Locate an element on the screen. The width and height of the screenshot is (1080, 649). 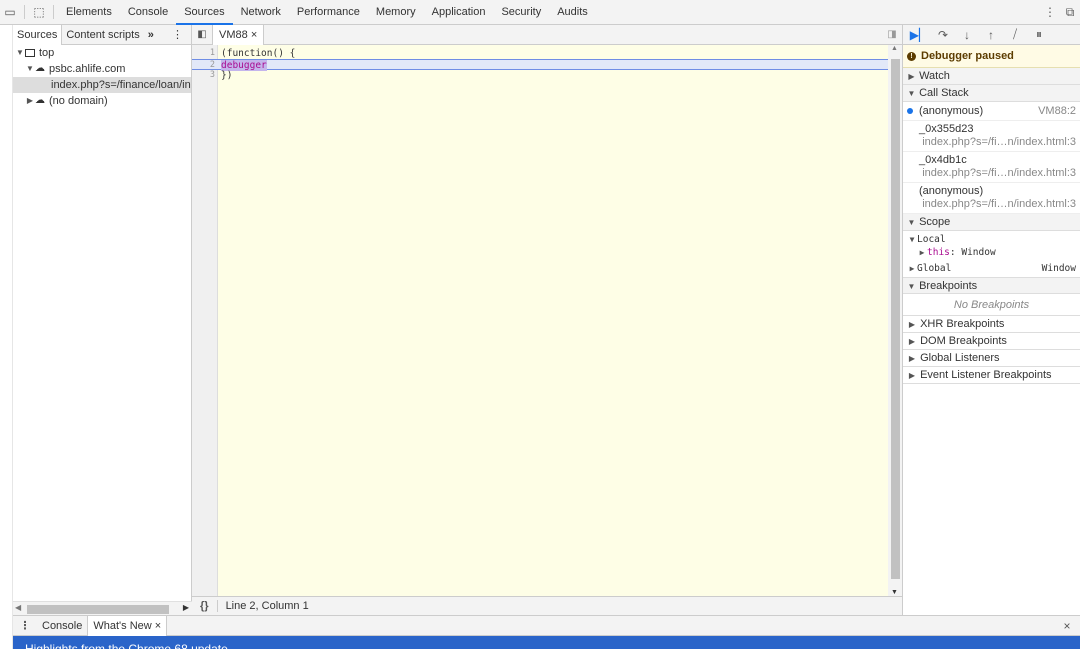
current-frame-icon is located at coordinates (910, 111).